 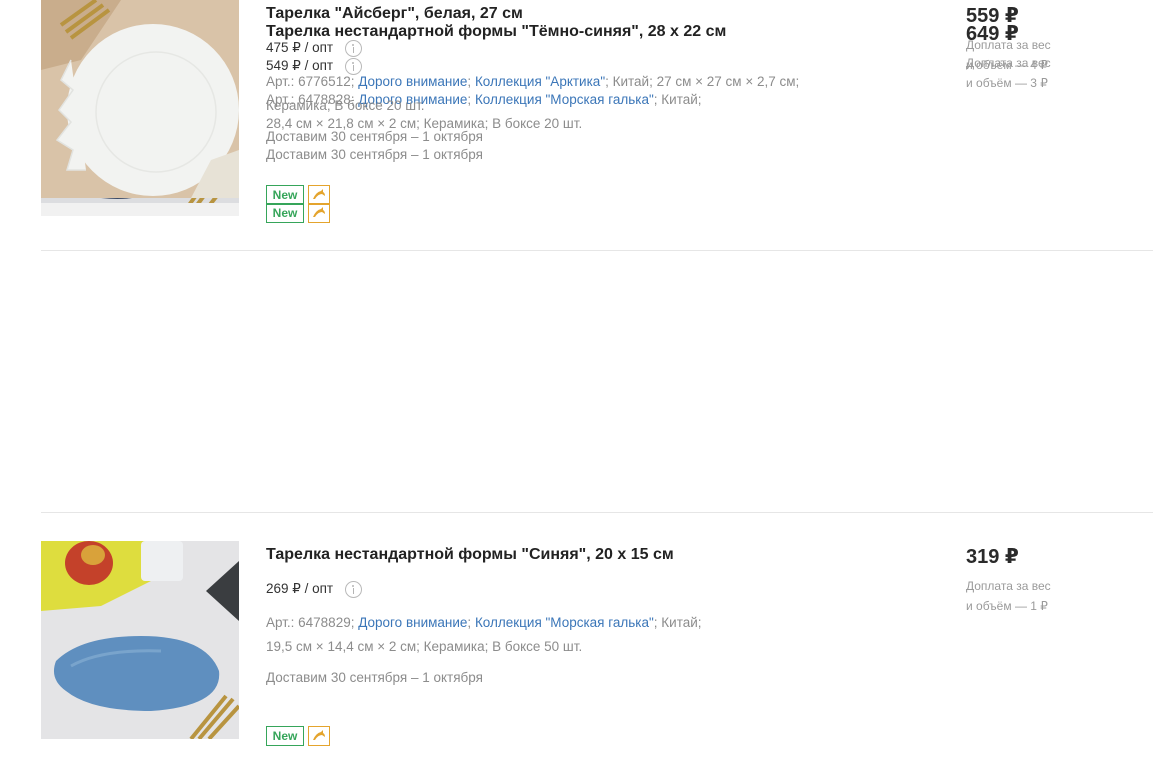 What do you see at coordinates (300, 47) in the screenshot?
I see `wholesale-price-text: 475 ₽ / опт` at bounding box center [300, 47].